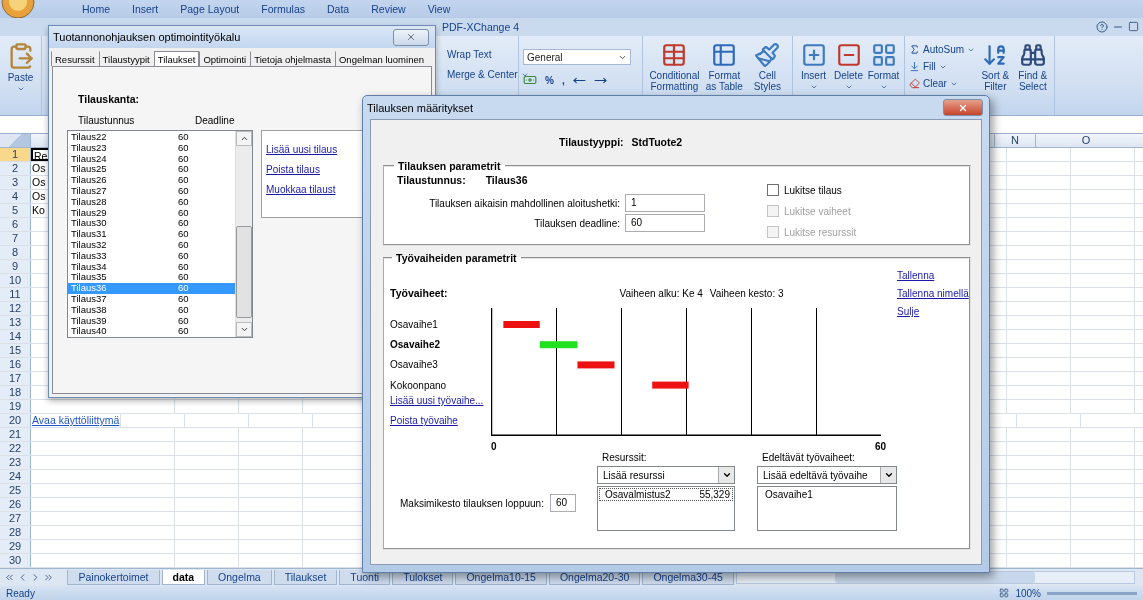  Describe the element at coordinates (301, 189) in the screenshot. I see `action-link: Muokkaa tilaust` at that location.